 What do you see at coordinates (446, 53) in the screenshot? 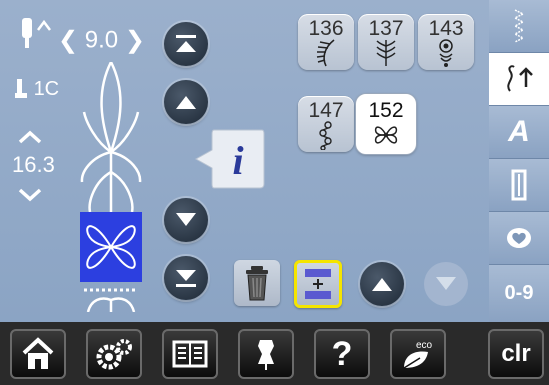
I see `floral-medallion-icon` at bounding box center [446, 53].